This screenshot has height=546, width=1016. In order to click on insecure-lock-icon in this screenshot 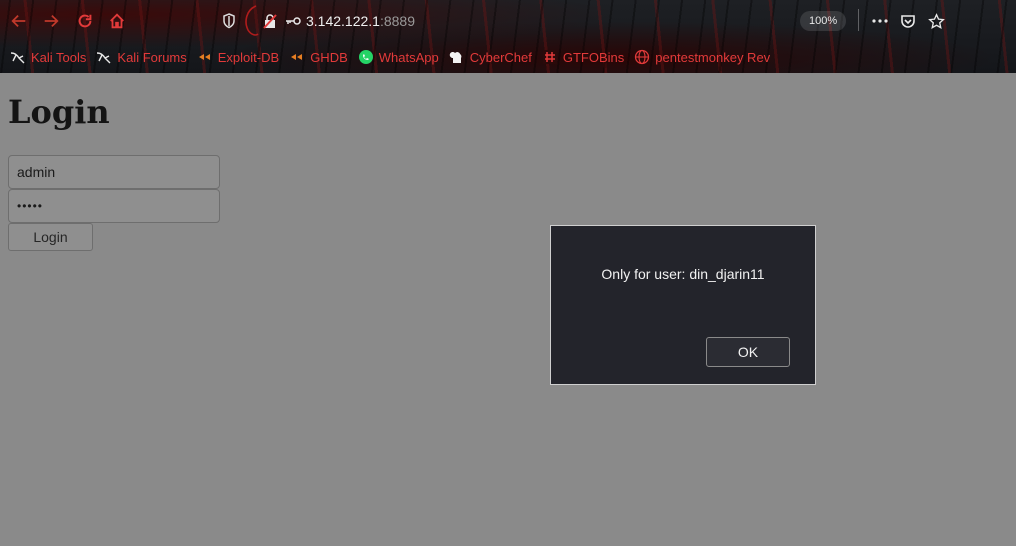, I will do `click(270, 21)`.